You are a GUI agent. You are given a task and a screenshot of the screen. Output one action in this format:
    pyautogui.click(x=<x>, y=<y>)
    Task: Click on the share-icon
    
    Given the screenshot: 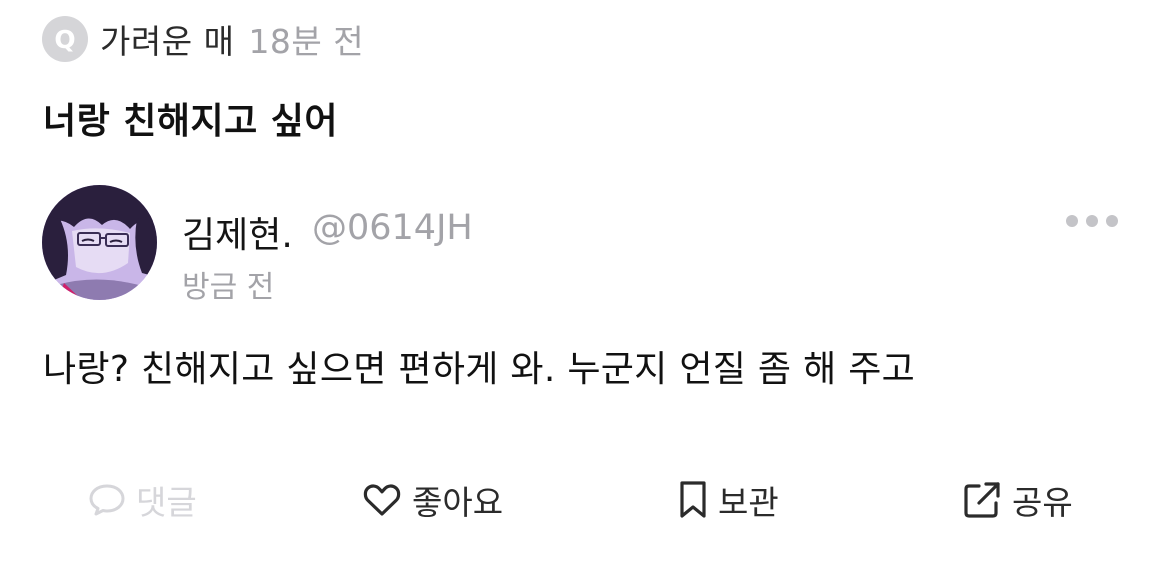 What is the action you would take?
    pyautogui.click(x=982, y=500)
    